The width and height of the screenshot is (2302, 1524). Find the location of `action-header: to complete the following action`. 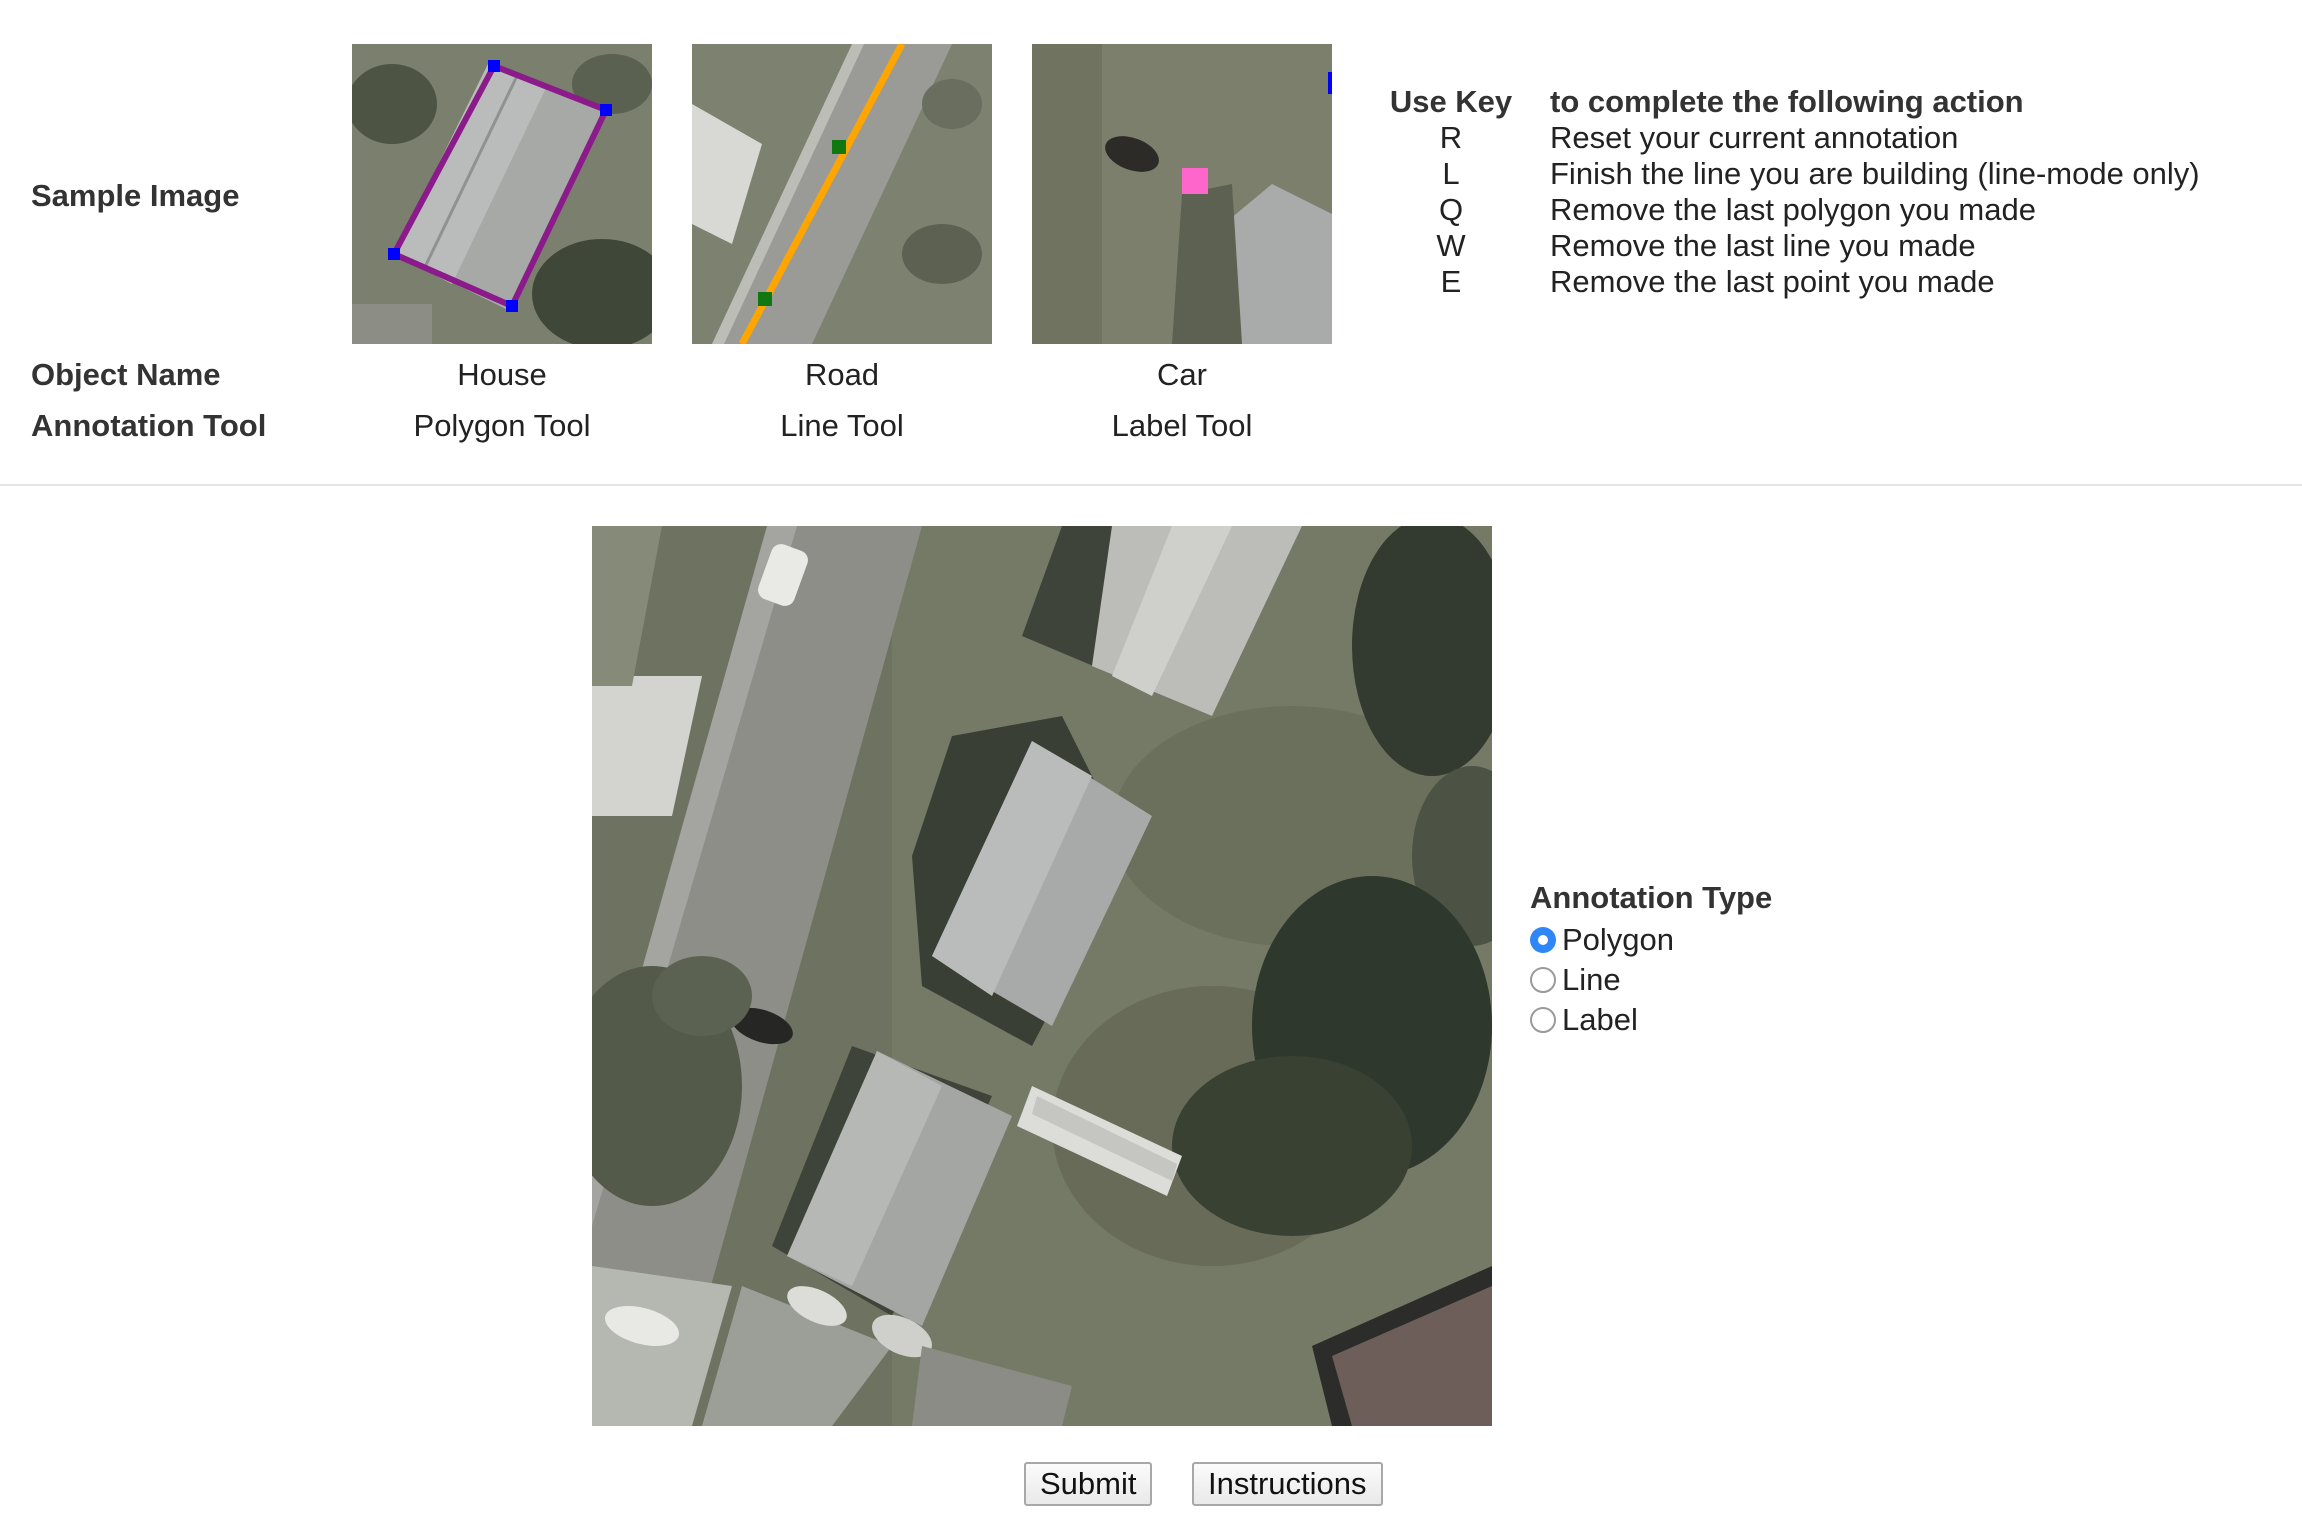

action-header: to complete the following action is located at coordinates (1787, 101).